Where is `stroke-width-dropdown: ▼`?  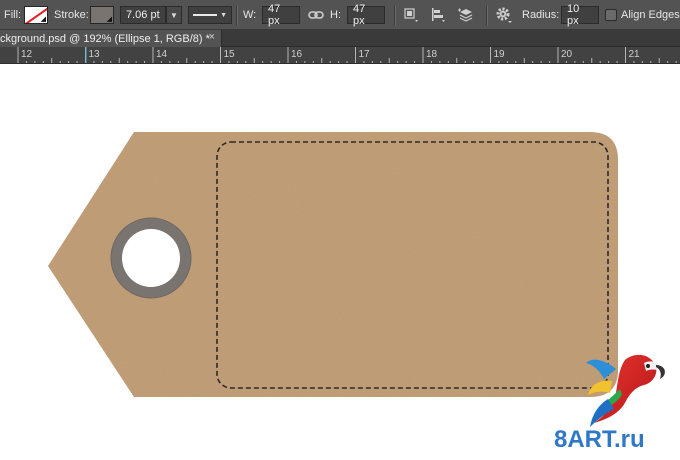 stroke-width-dropdown: ▼ is located at coordinates (174, 15).